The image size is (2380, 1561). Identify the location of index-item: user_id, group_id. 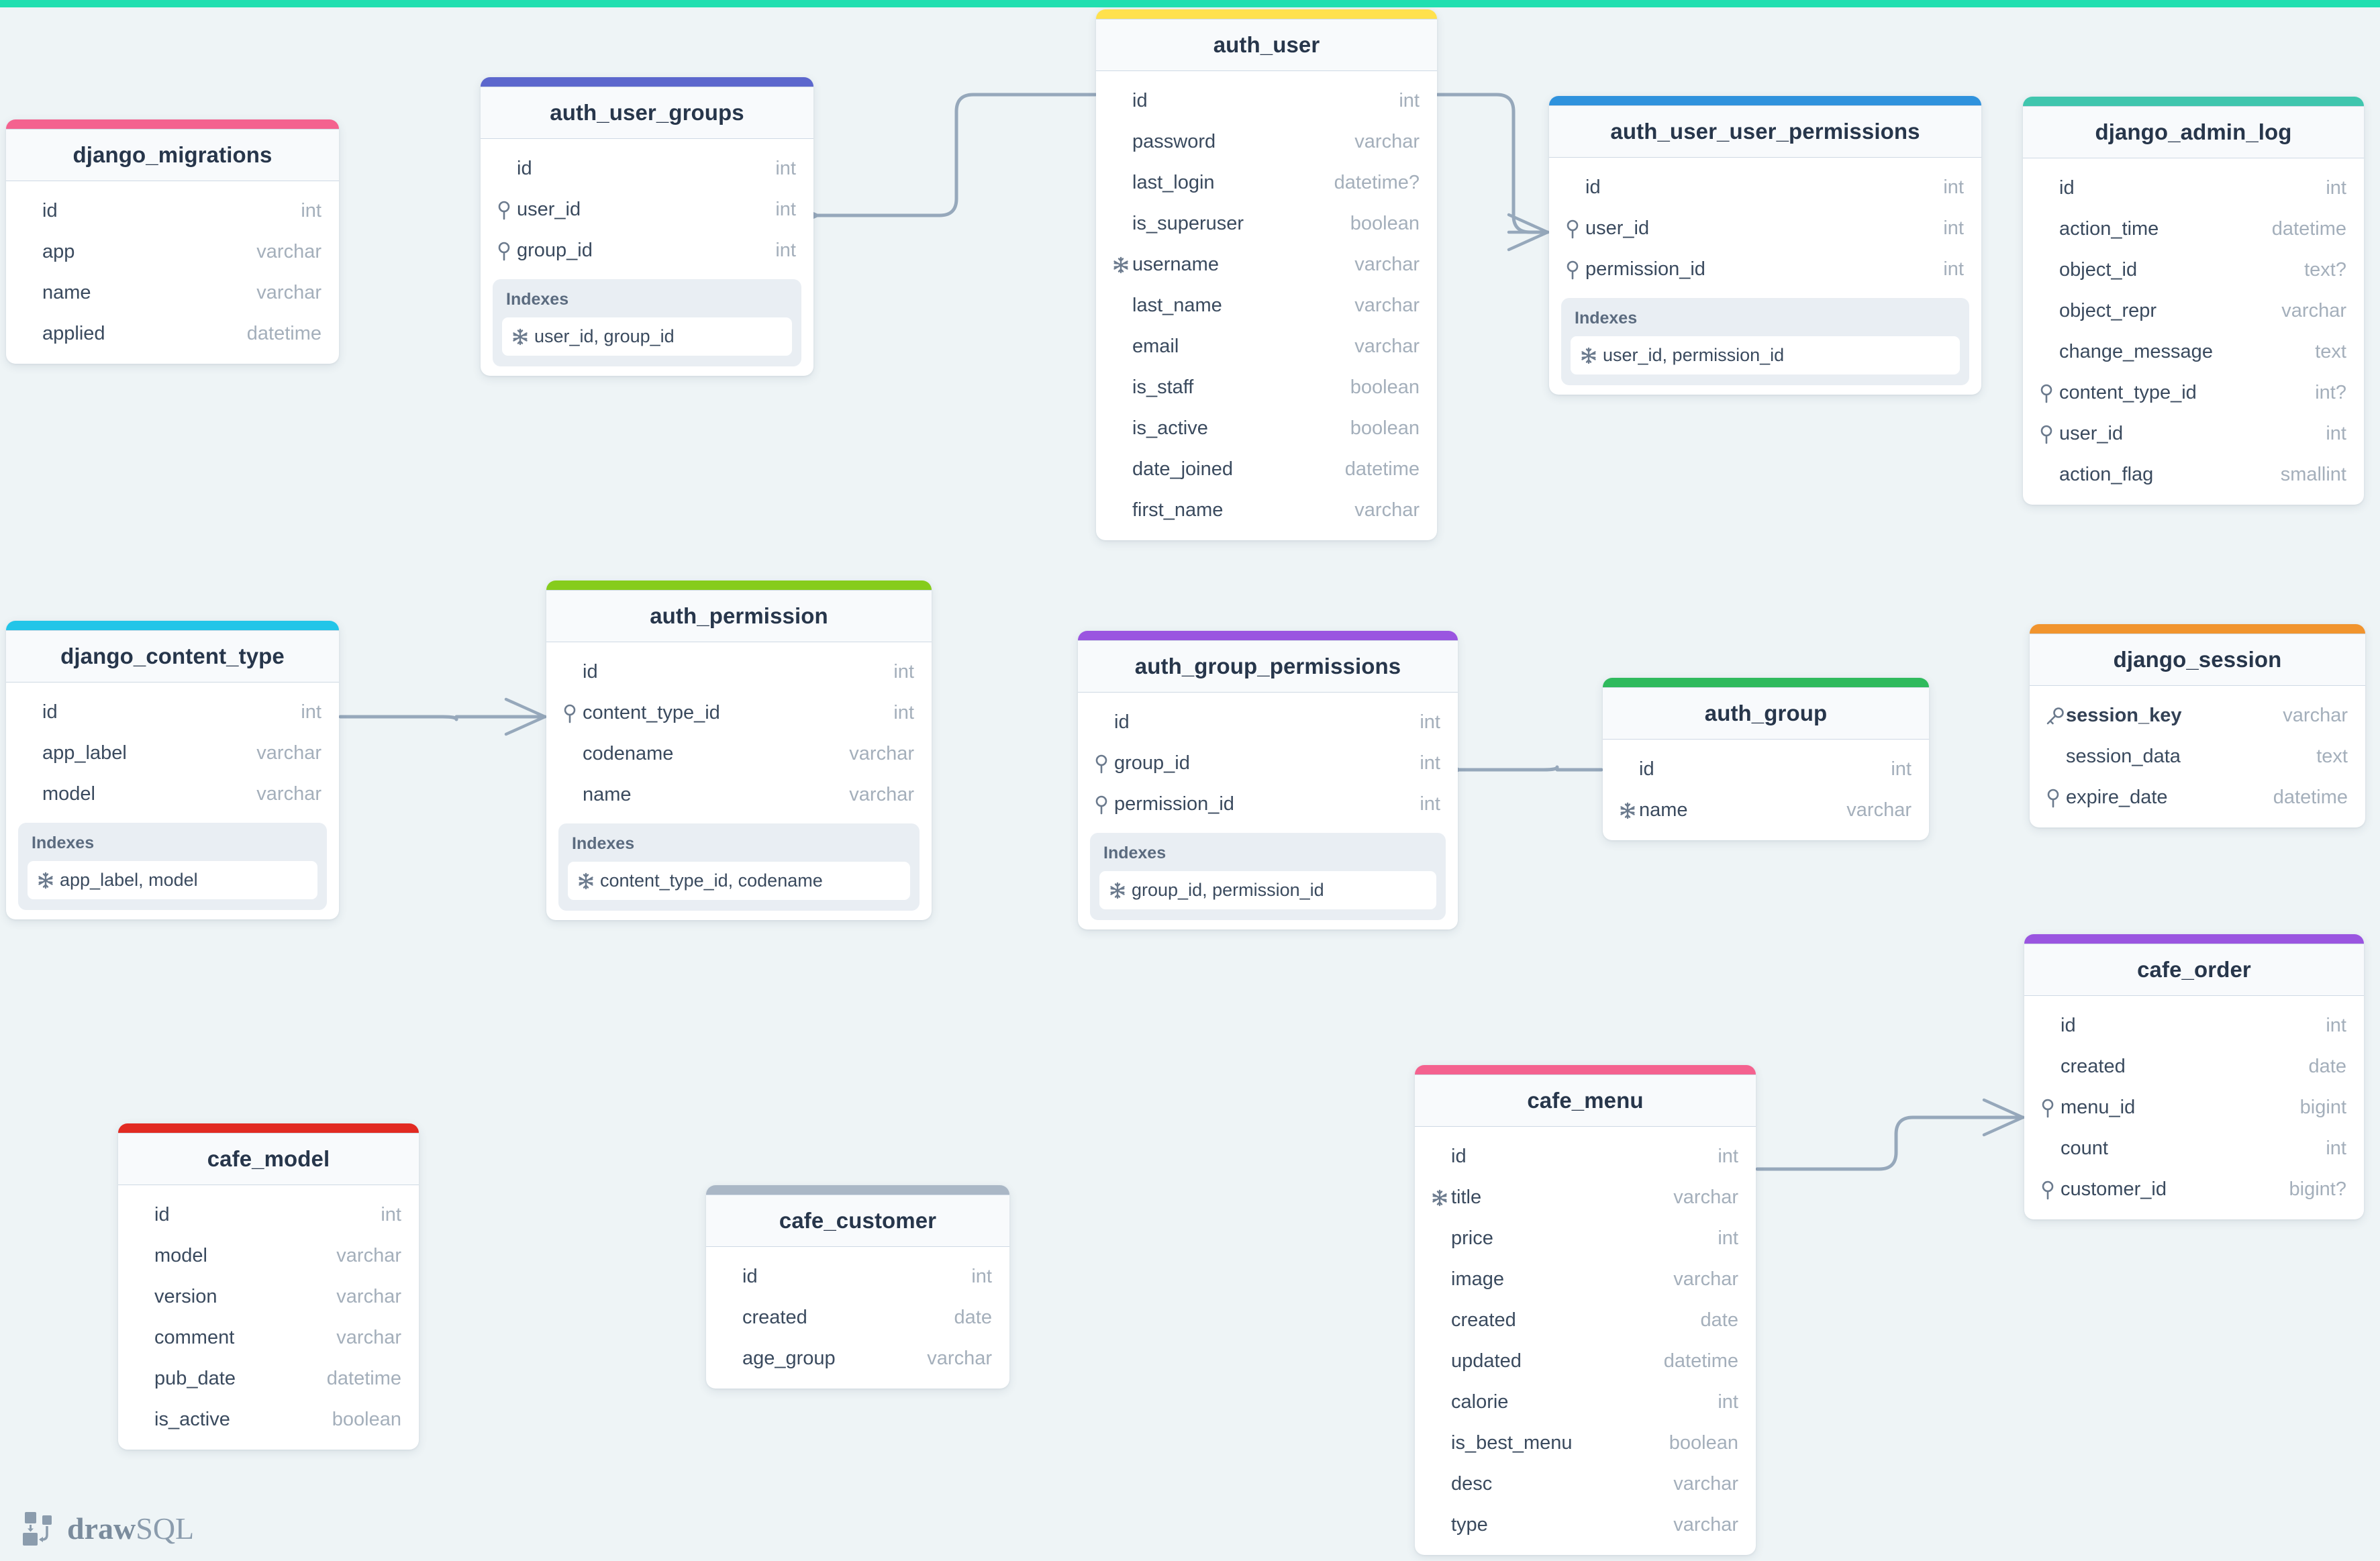
(647, 336).